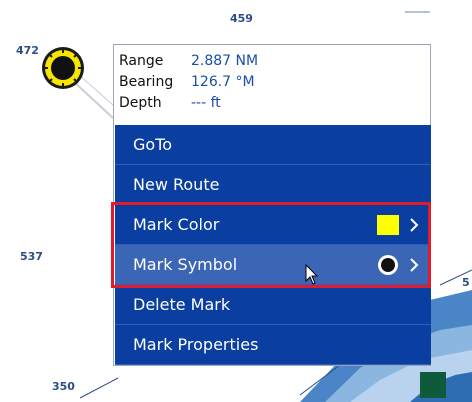 The width and height of the screenshot is (472, 402). Describe the element at coordinates (388, 225) in the screenshot. I see `mark-color-swatch` at that location.